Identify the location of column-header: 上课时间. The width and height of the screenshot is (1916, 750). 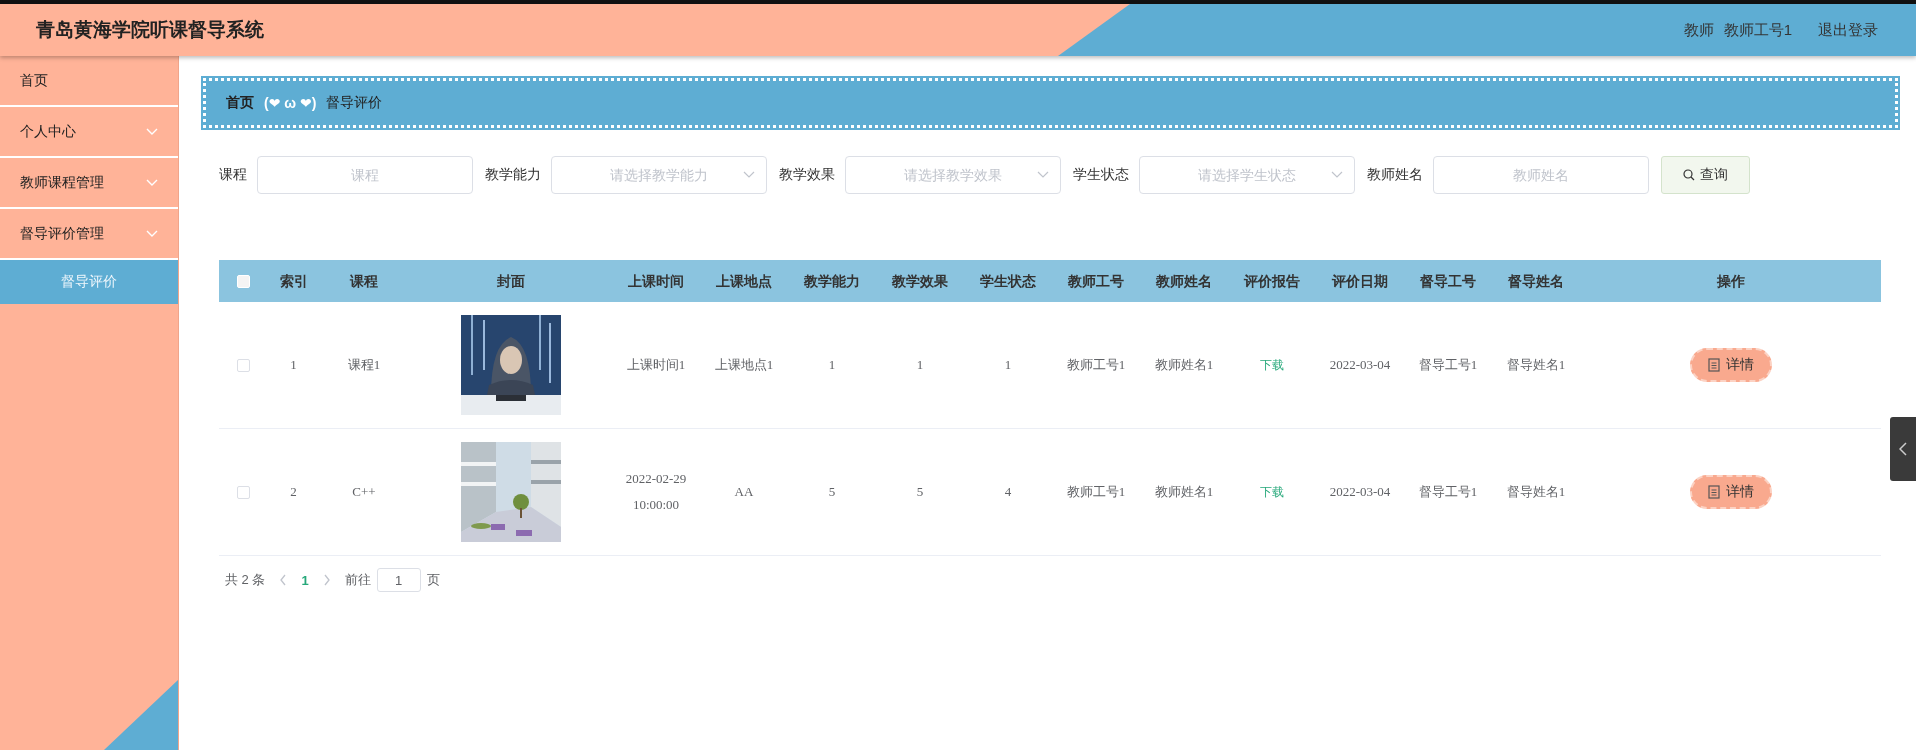
(656, 281).